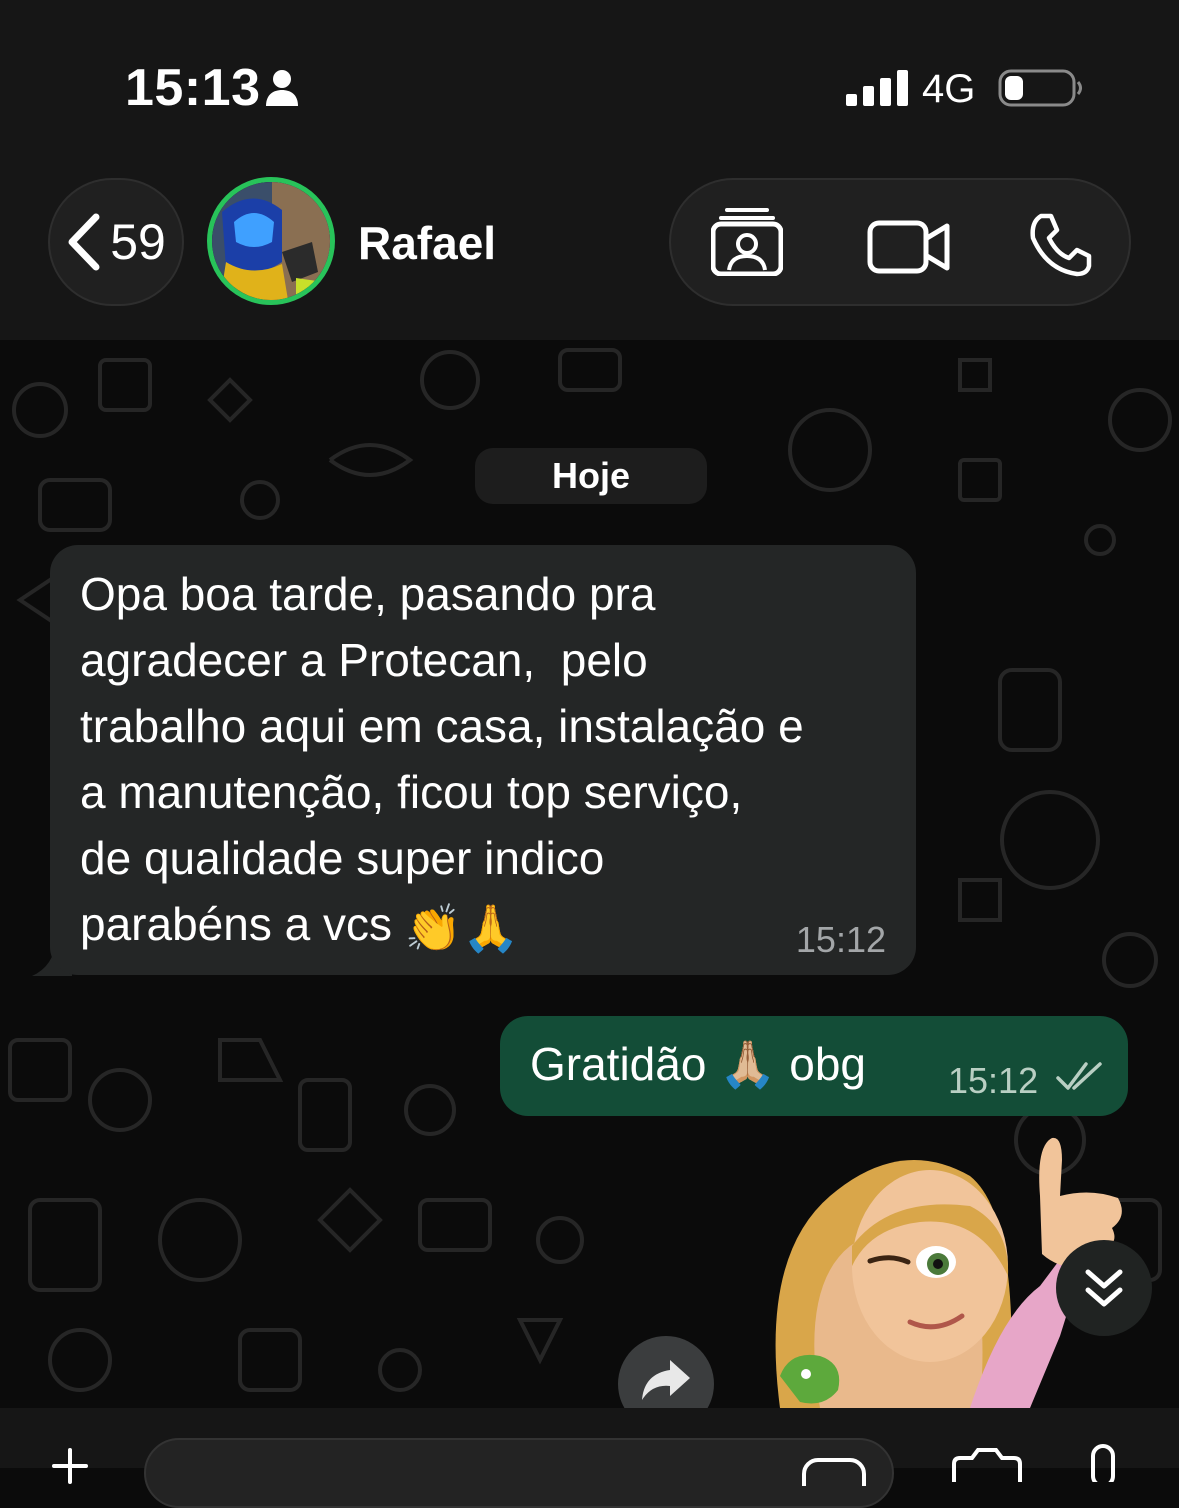 The height and width of the screenshot is (1508, 1179). Describe the element at coordinates (698, 1064) in the screenshot. I see `message-text: Gratidão 🙏🏼 obg` at that location.